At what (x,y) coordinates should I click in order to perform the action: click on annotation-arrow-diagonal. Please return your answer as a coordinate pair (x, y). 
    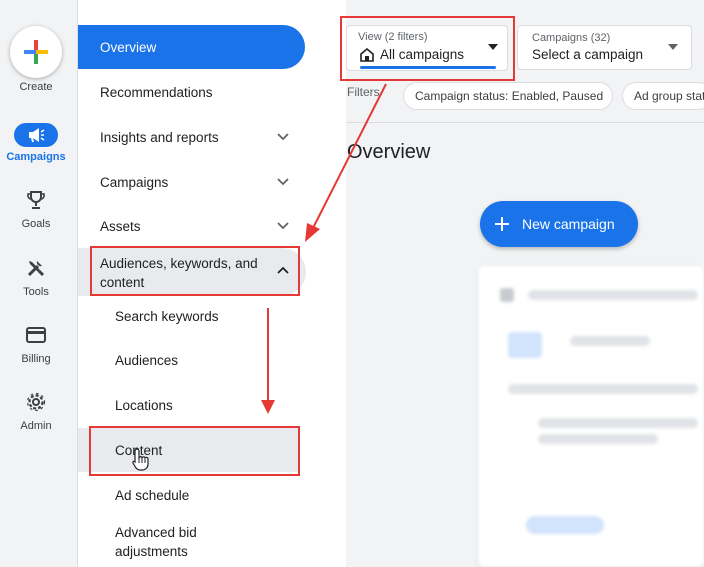
    Looking at the image, I should click on (349, 157).